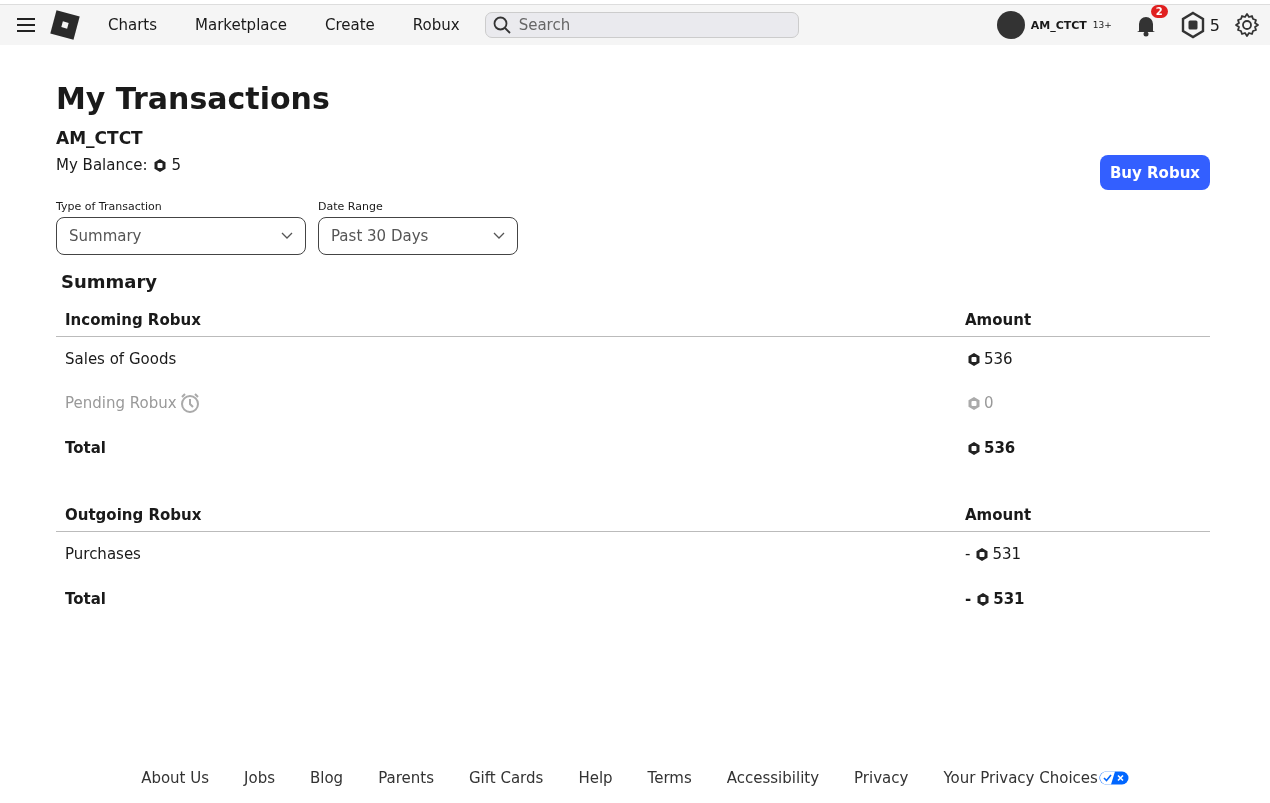  Describe the element at coordinates (102, 165) in the screenshot. I see `balance-label: My Balance:` at that location.